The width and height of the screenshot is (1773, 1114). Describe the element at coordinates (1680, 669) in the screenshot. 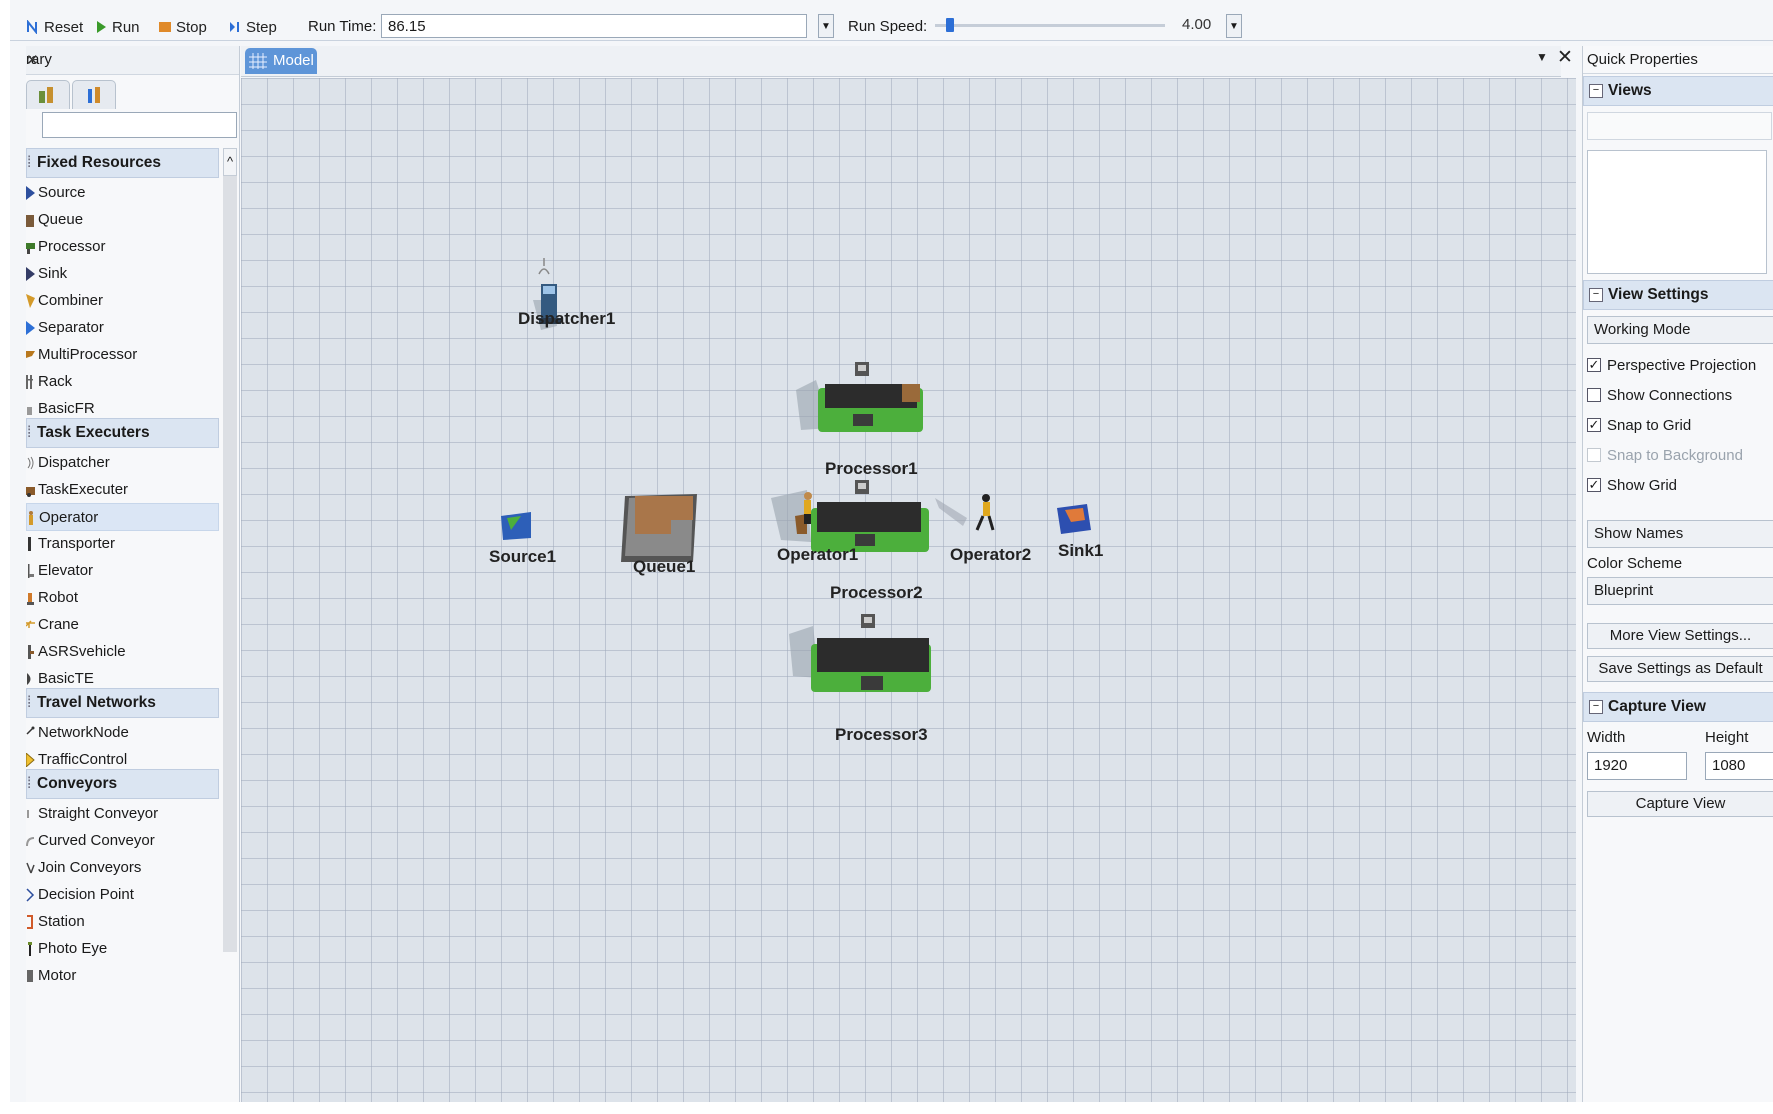

I see `save-settings-default-button: Save Settings as Default` at that location.